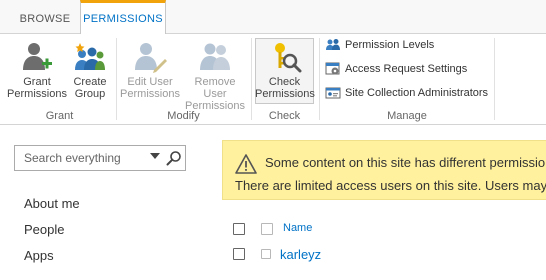  Describe the element at coordinates (332, 68) in the screenshot. I see `access-request-settings-icon` at that location.